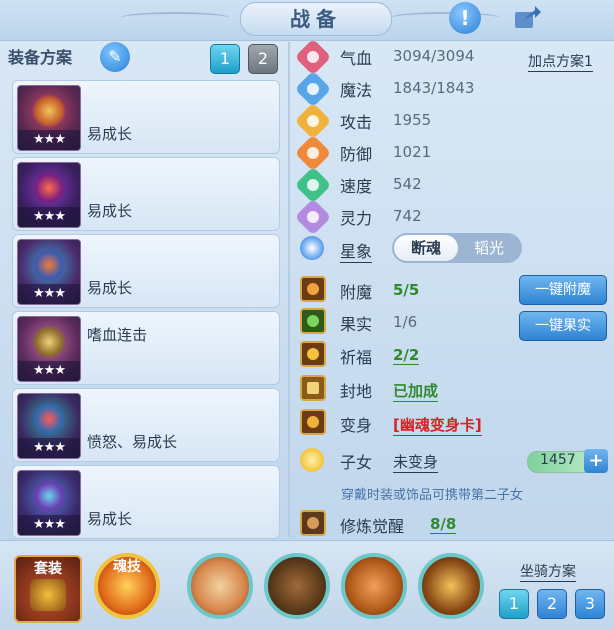  I want to click on stat-mp: 魔法 1843/1843, so click(447, 89).